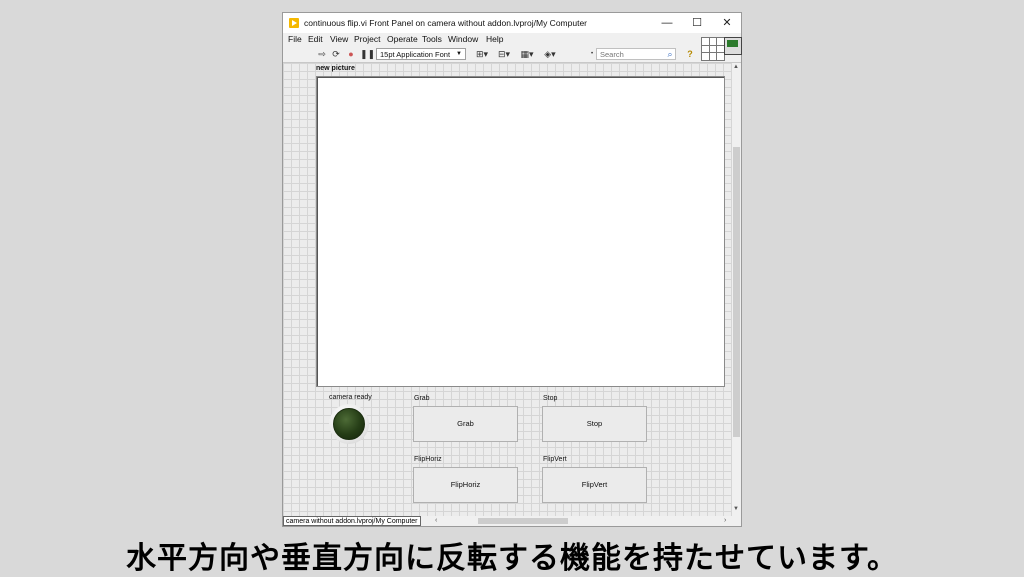 The height and width of the screenshot is (577, 1024). Describe the element at coordinates (504, 54) in the screenshot. I see `distribute-icon: ⊟▾` at that location.